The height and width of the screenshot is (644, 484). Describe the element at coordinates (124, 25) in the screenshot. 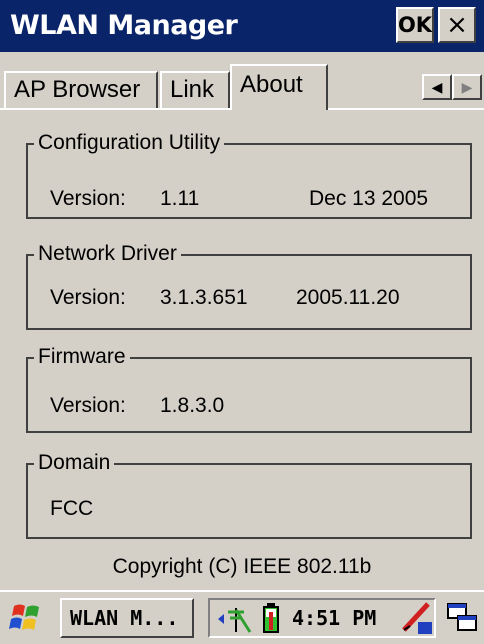

I see `window-title: WLAN Manager` at that location.